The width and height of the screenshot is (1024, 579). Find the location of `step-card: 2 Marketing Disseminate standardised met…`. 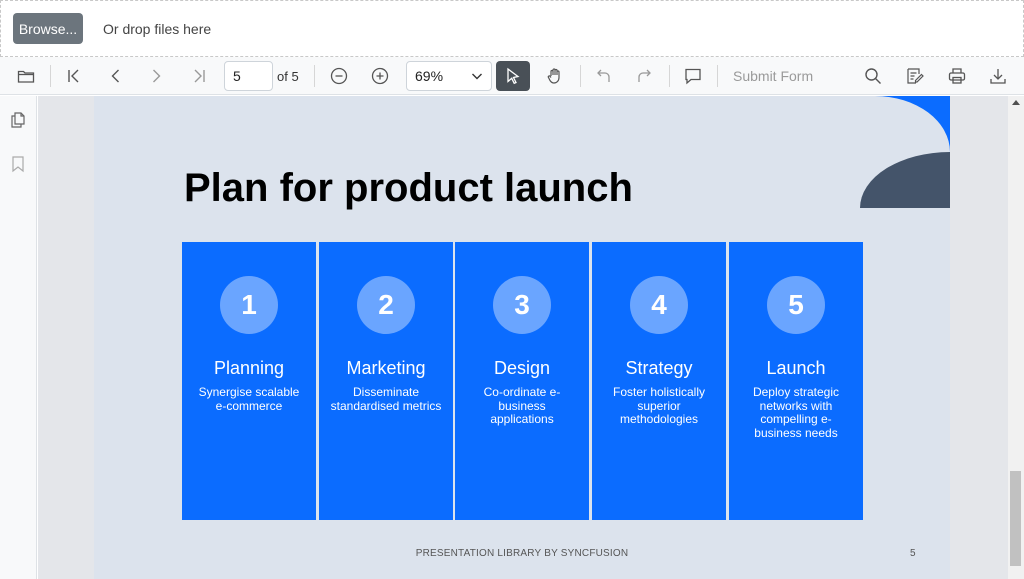

step-card: 2 Marketing Disseminate standardised met… is located at coordinates (386, 381).